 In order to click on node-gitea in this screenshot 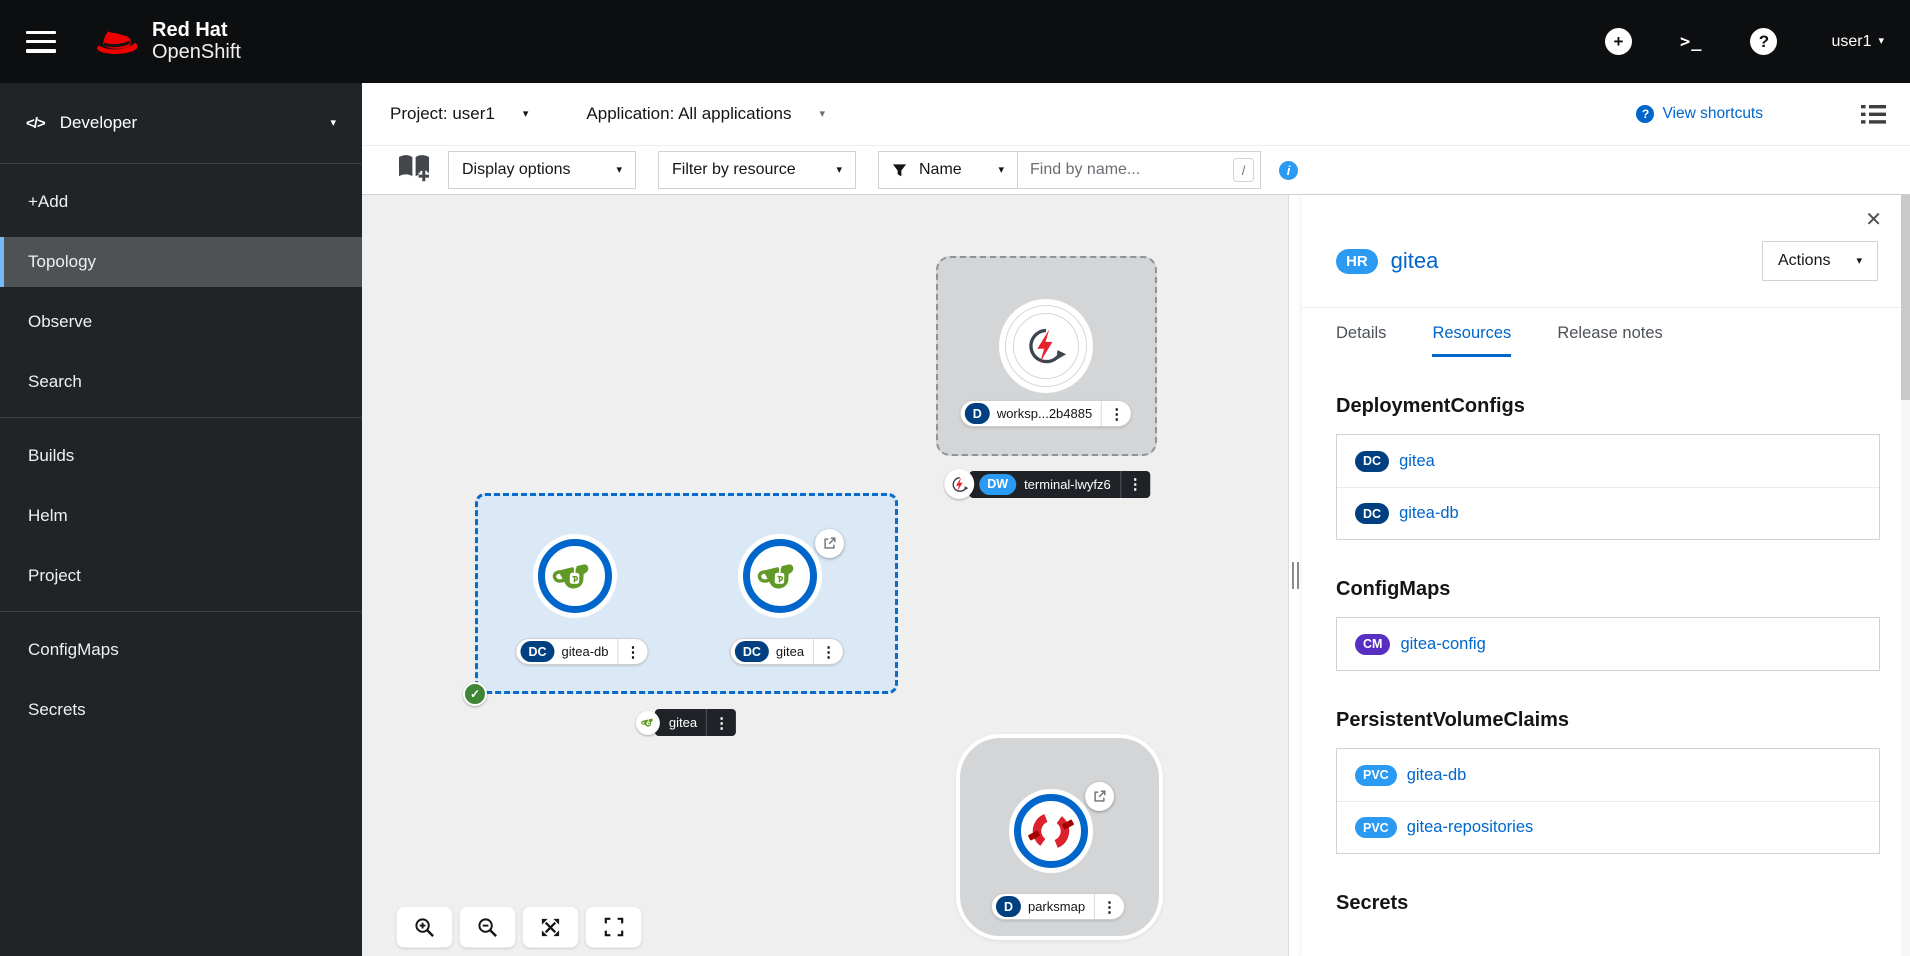, I will do `click(780, 576)`.